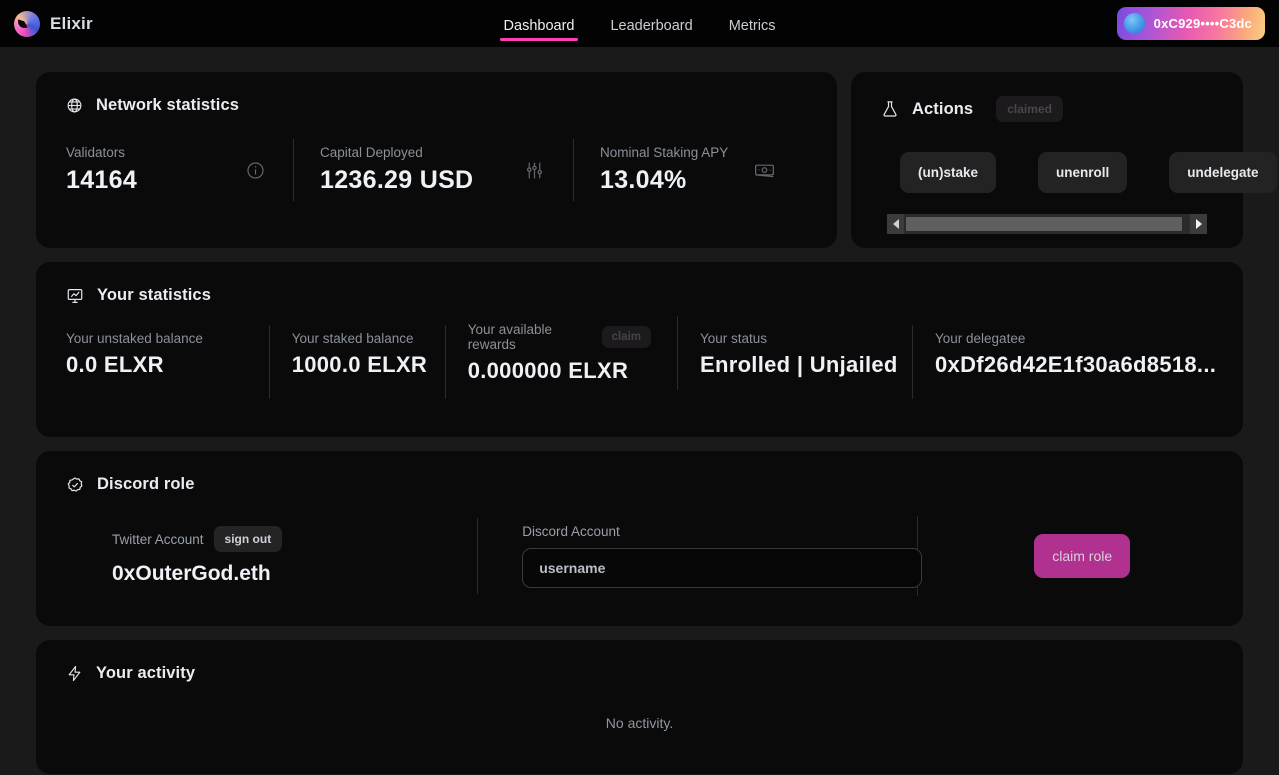 The image size is (1279, 775). I want to click on flask-icon, so click(890, 109).